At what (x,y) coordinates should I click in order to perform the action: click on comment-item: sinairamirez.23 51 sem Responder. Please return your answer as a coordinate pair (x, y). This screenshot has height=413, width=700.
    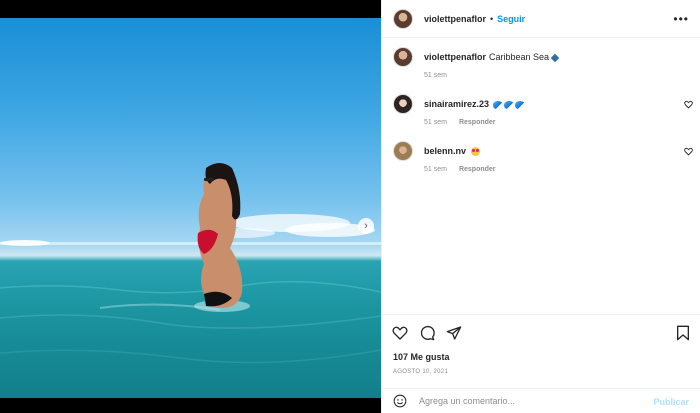
    Looking at the image, I should click on (543, 110).